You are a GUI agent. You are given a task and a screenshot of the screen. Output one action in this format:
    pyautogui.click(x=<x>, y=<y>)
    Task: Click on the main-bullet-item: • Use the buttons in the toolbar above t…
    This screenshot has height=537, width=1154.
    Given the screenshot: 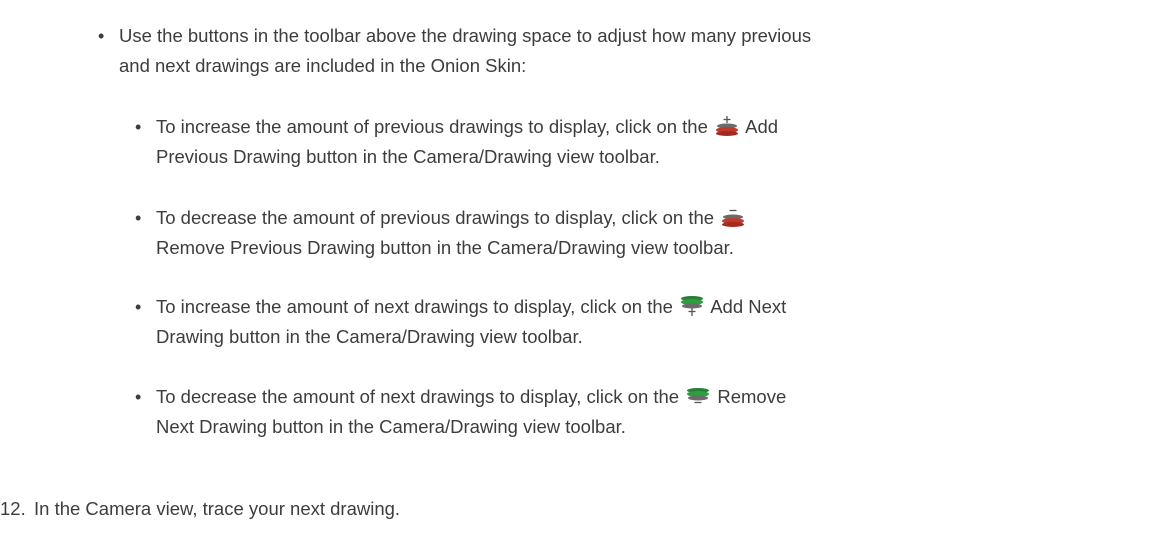 What is the action you would take?
    pyautogui.click(x=623, y=51)
    